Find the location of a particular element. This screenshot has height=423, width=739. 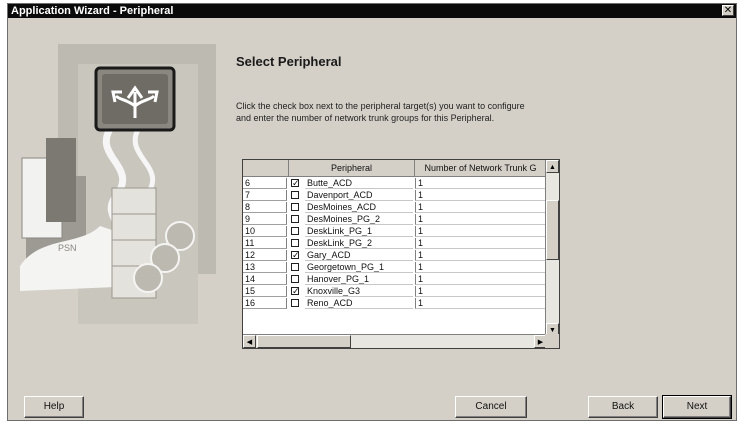

peripheral-name: DeskLink_PG_2 is located at coordinates (359, 243).